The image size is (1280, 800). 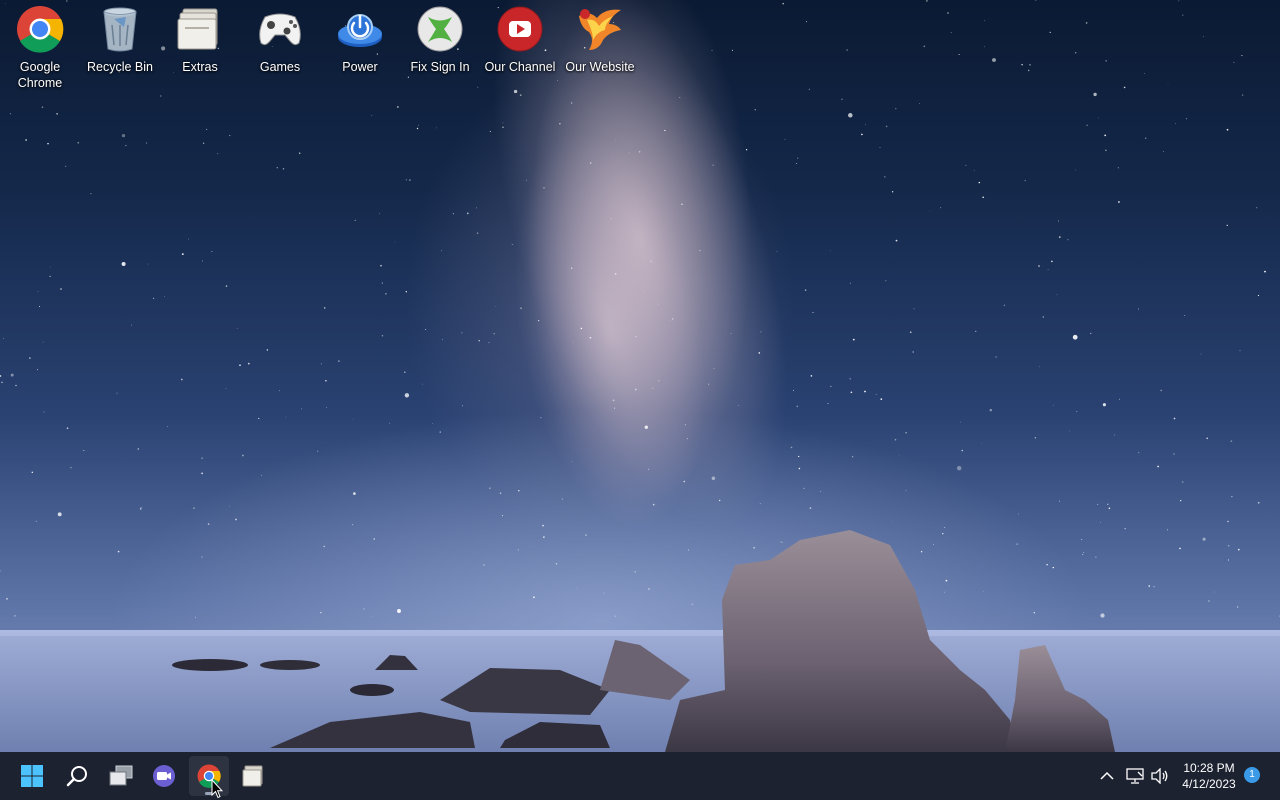 I want to click on folder-icon, so click(x=252, y=776).